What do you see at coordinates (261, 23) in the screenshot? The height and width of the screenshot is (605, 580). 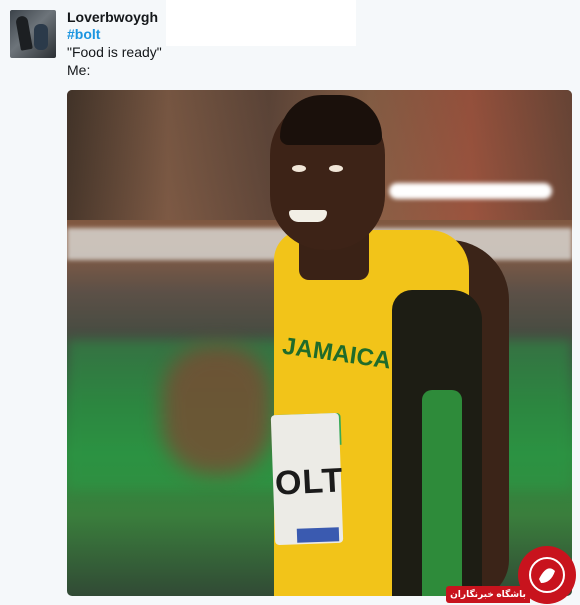 I see `redacted-area` at bounding box center [261, 23].